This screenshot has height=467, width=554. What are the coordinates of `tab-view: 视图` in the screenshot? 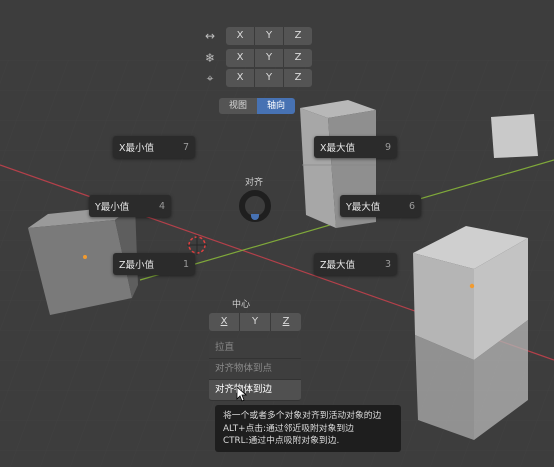 It's located at (238, 106).